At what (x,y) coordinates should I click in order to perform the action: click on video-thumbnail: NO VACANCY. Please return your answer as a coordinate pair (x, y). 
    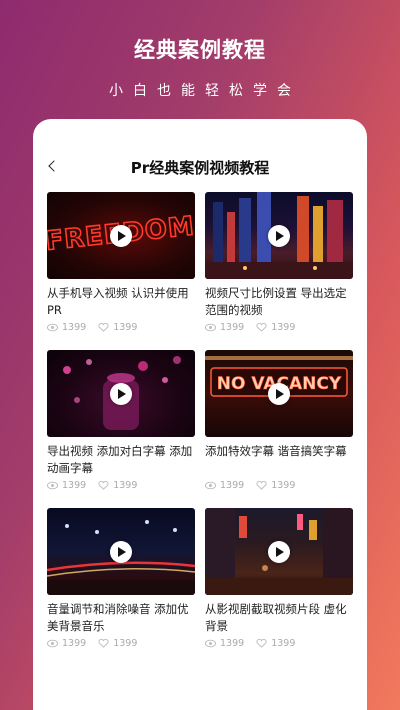
    Looking at the image, I should click on (279, 393).